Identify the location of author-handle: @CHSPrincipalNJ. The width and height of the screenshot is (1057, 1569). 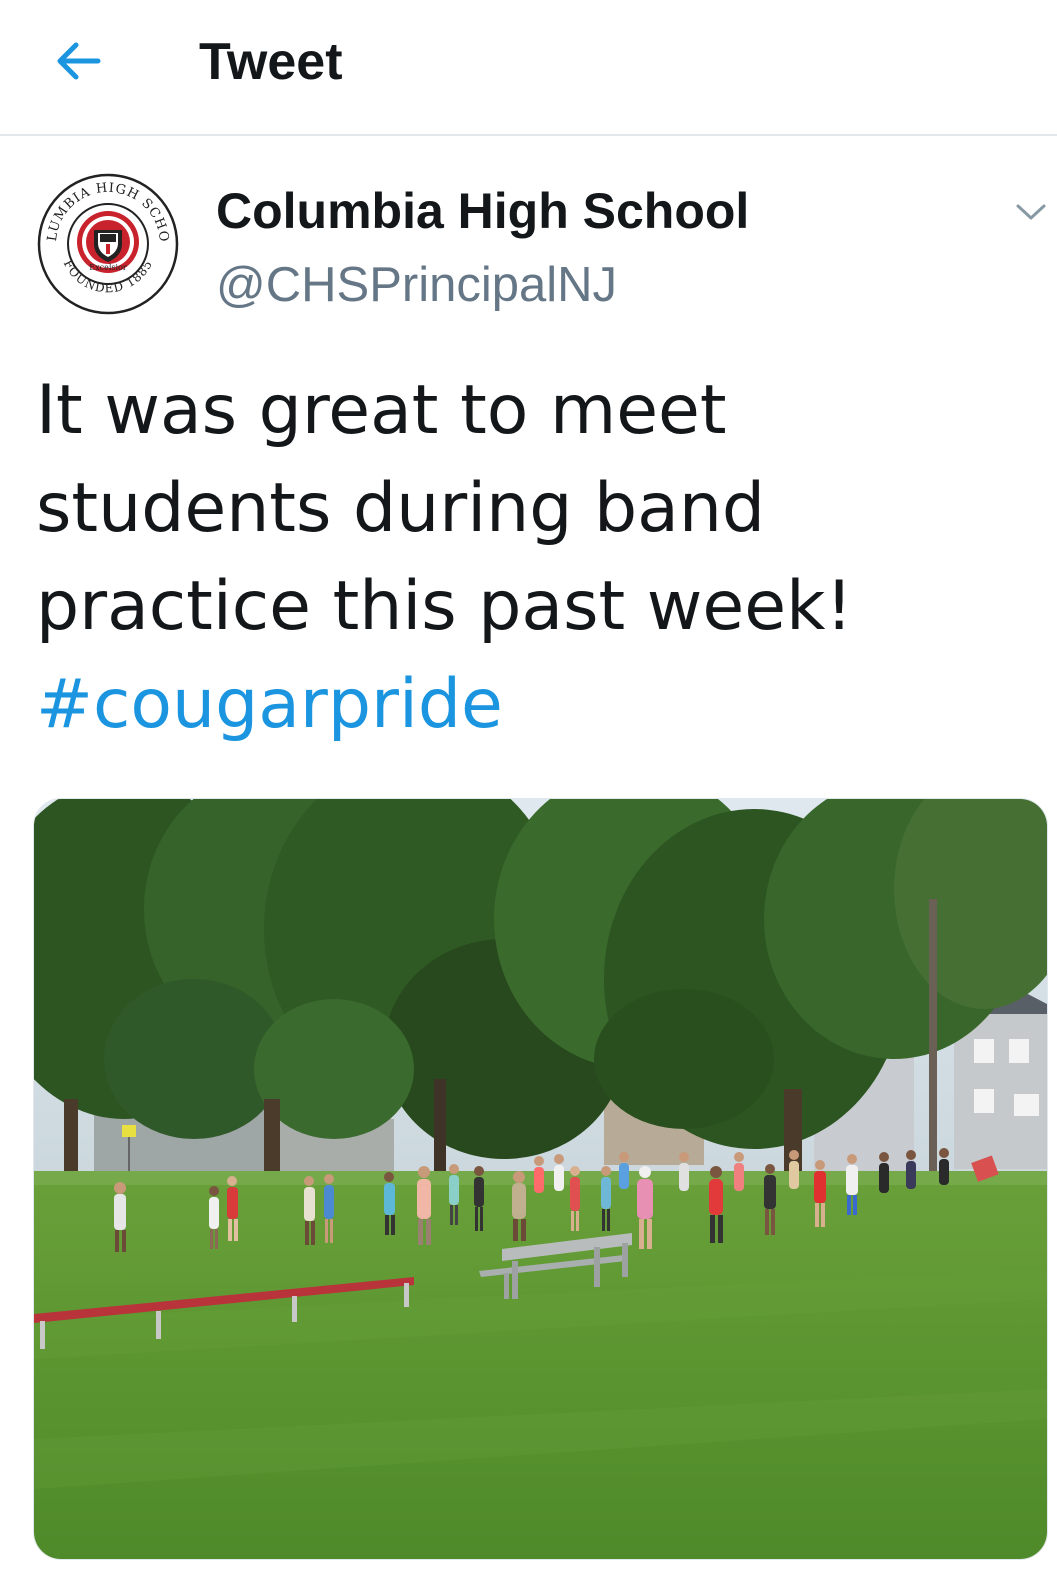
(416, 285).